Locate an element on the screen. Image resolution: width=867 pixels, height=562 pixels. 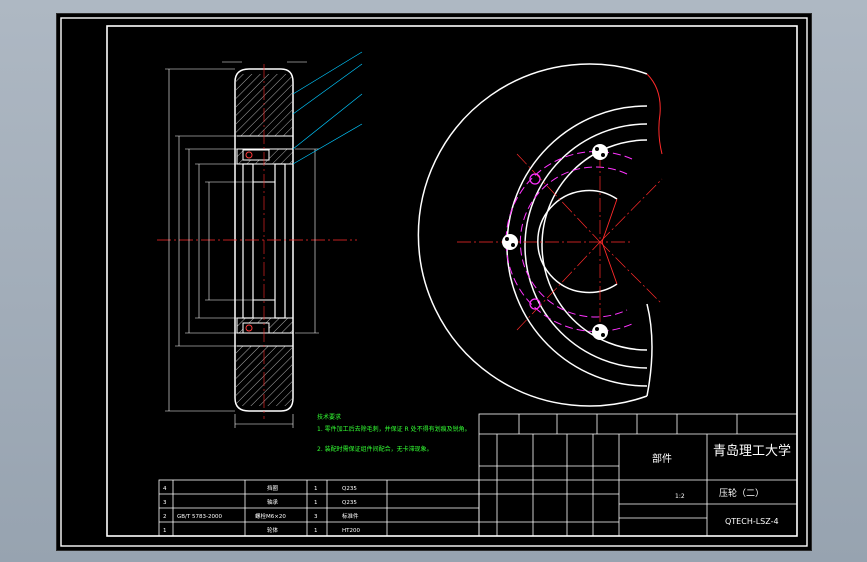
bom-qty: 3 is located at coordinates (316, 517).